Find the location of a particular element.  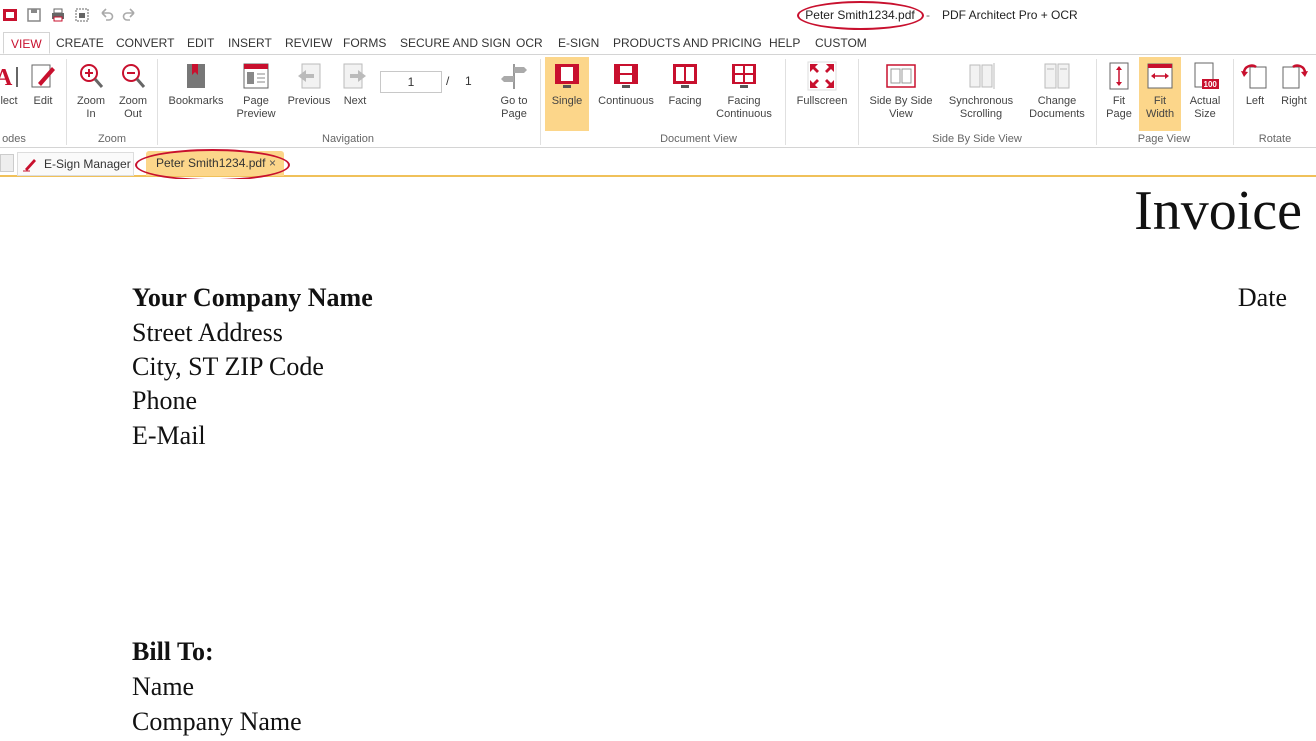

rotate-left-button: Left is located at coordinates (1255, 94).